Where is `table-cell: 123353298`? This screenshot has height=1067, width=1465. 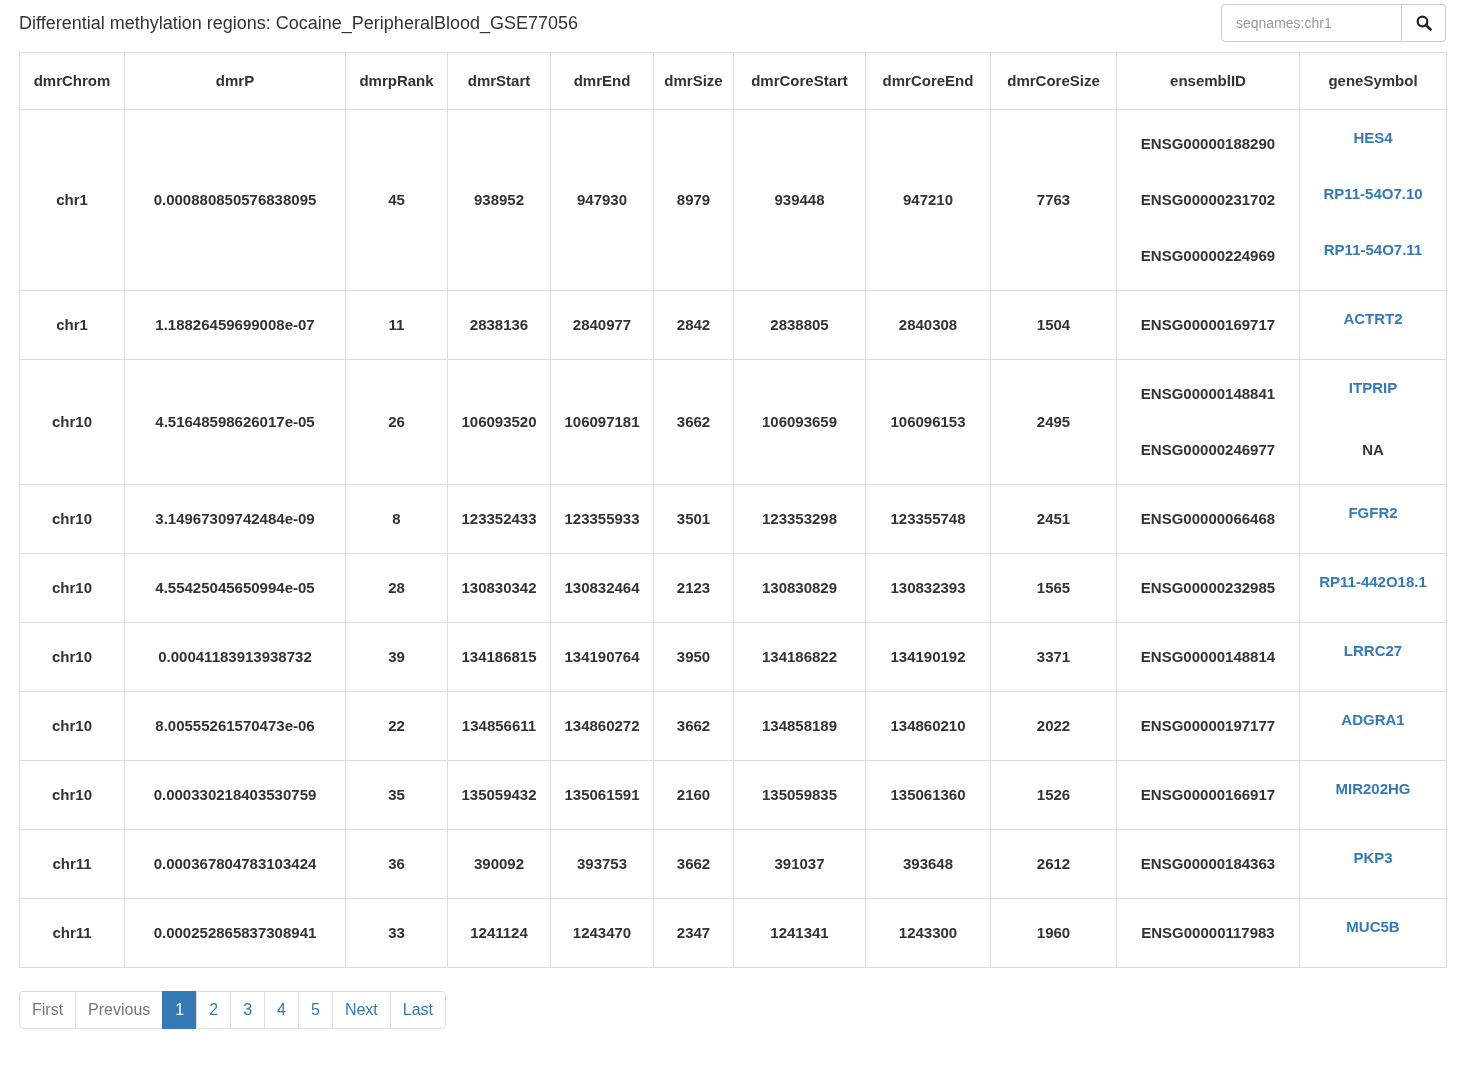 table-cell: 123353298 is located at coordinates (799, 519).